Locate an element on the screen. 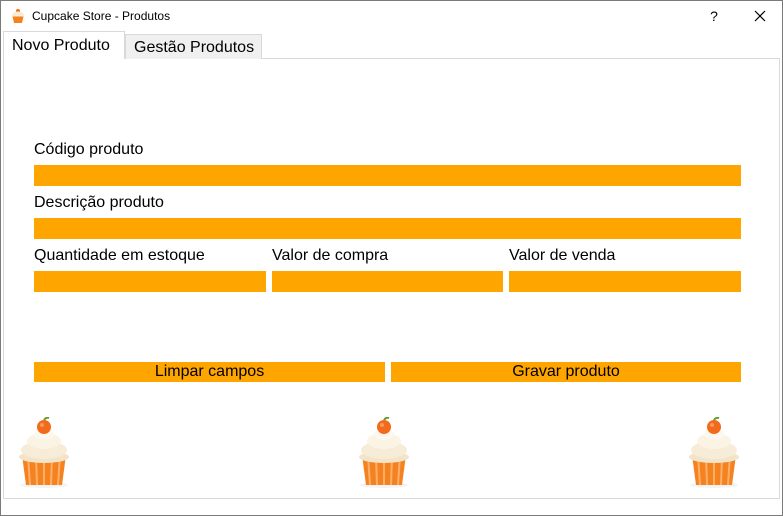 The image size is (783, 516). help-button: ? is located at coordinates (714, 16).